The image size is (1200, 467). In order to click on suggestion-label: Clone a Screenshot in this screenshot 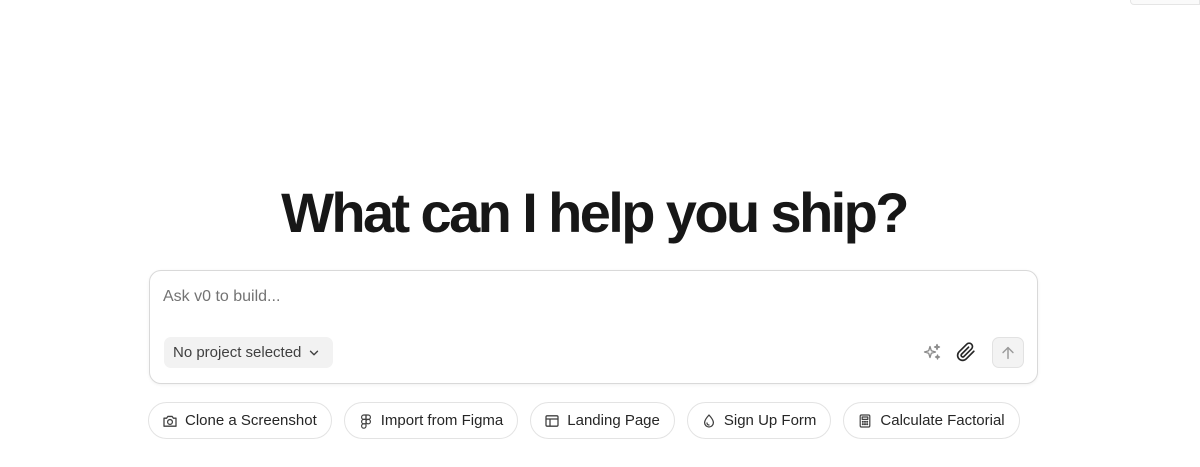, I will do `click(251, 420)`.